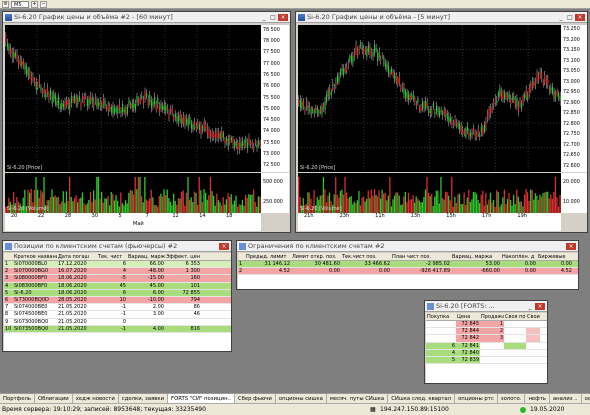  Describe the element at coordinates (35, 257) in the screenshot. I see `column-header: Краткое название` at that location.